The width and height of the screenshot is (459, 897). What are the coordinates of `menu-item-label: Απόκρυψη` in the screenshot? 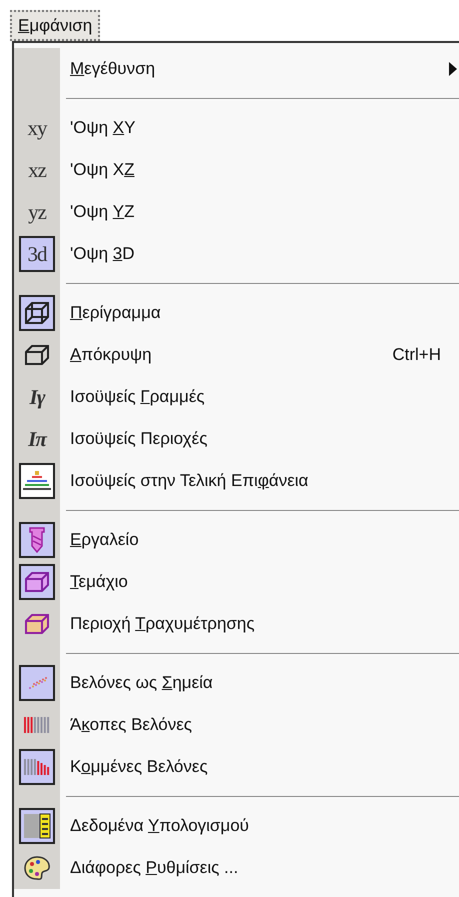 It's located at (111, 355).